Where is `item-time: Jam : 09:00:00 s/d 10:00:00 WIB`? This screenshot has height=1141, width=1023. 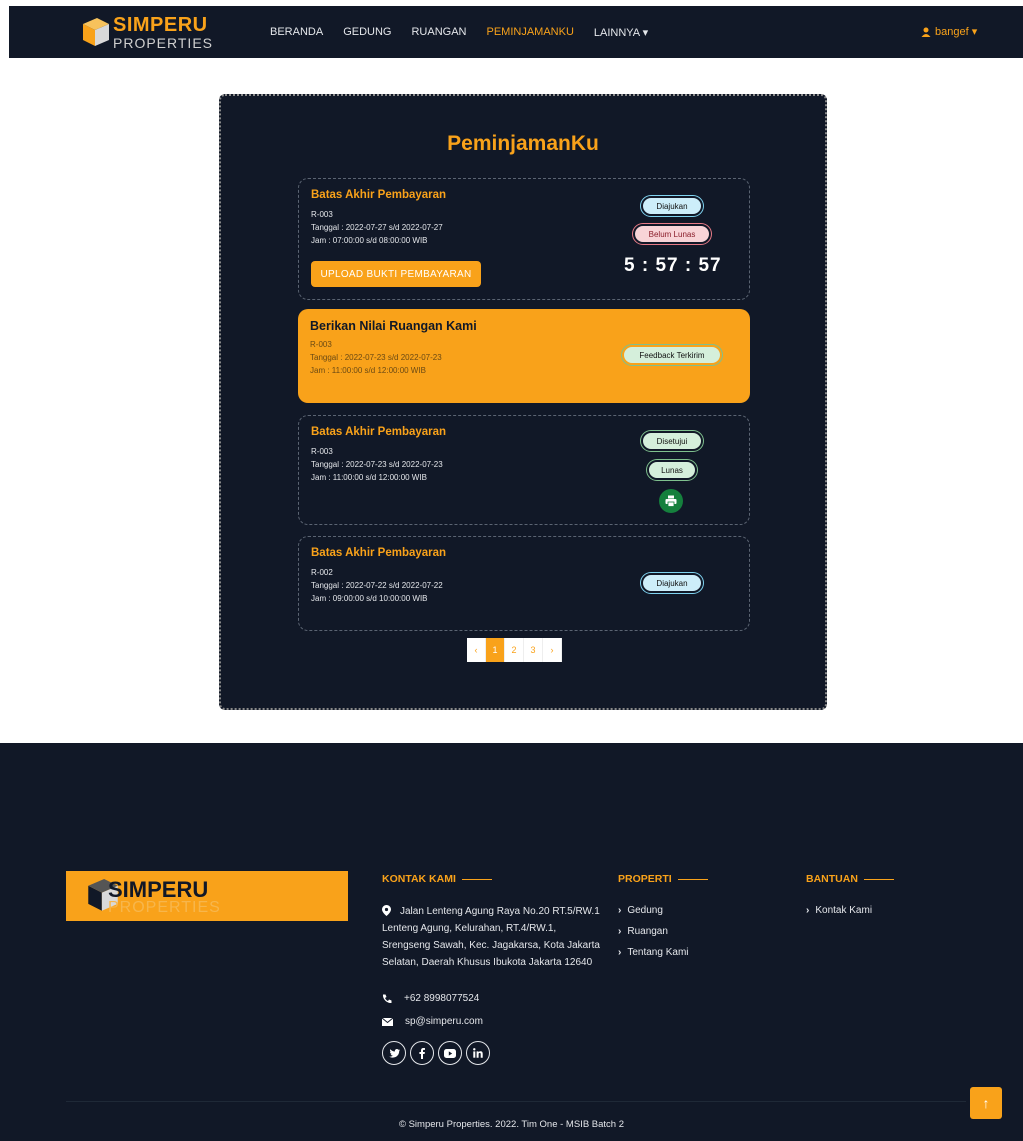
item-time: Jam : 09:00:00 s/d 10:00:00 WIB is located at coordinates (369, 598).